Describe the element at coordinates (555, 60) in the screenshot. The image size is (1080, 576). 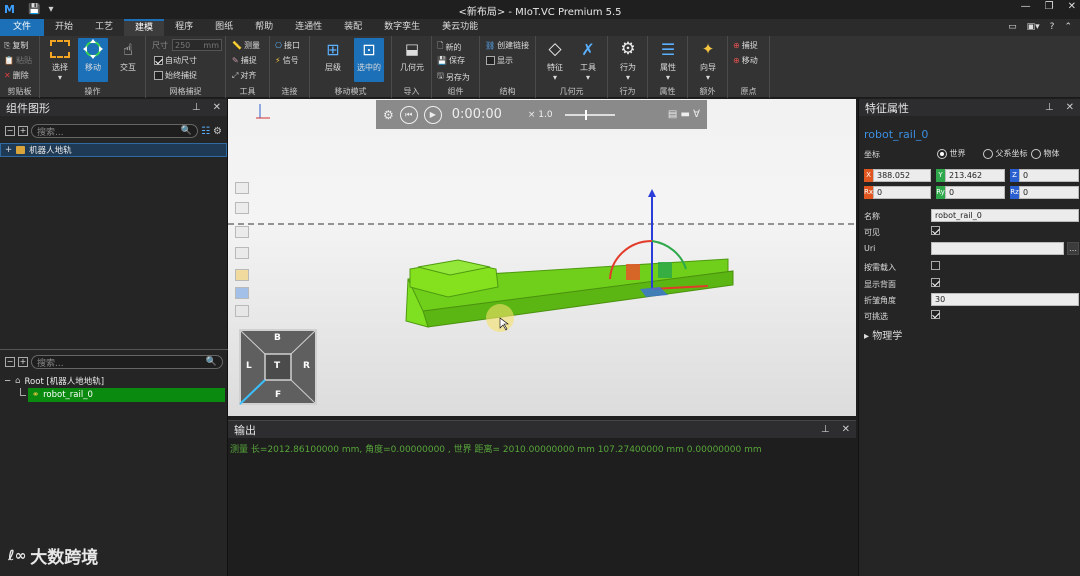
I see `feature-button: ◇ 特征 ▾` at that location.